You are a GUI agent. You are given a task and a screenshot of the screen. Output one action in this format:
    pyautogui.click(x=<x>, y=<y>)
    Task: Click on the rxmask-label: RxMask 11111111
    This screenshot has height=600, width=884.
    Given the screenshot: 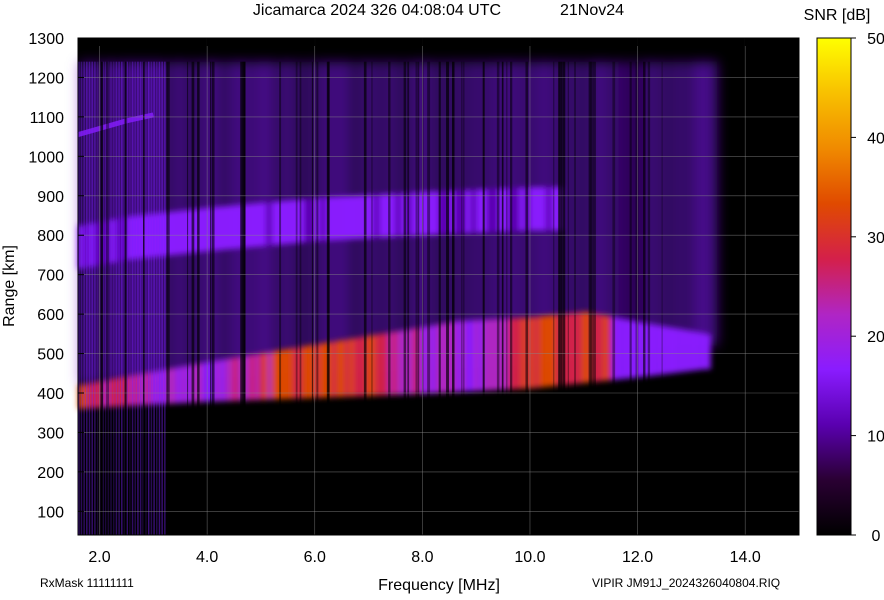 What is the action you would take?
    pyautogui.click(x=87, y=583)
    